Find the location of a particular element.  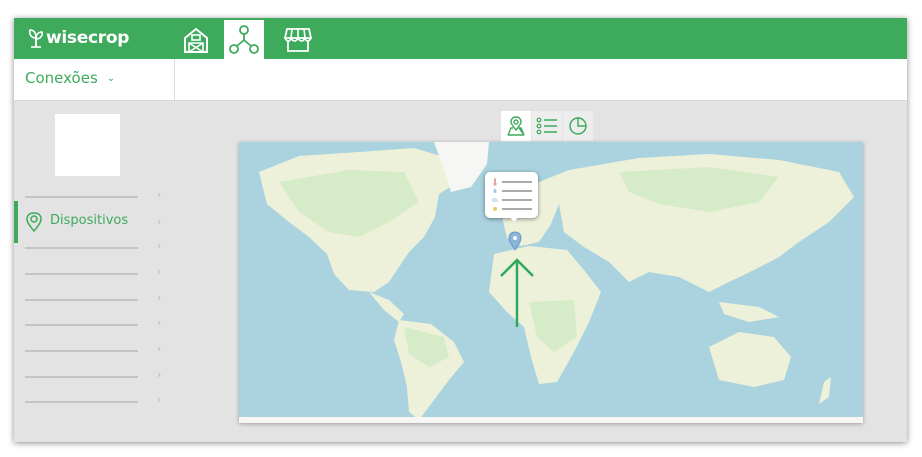

farm-icon is located at coordinates (196, 40).